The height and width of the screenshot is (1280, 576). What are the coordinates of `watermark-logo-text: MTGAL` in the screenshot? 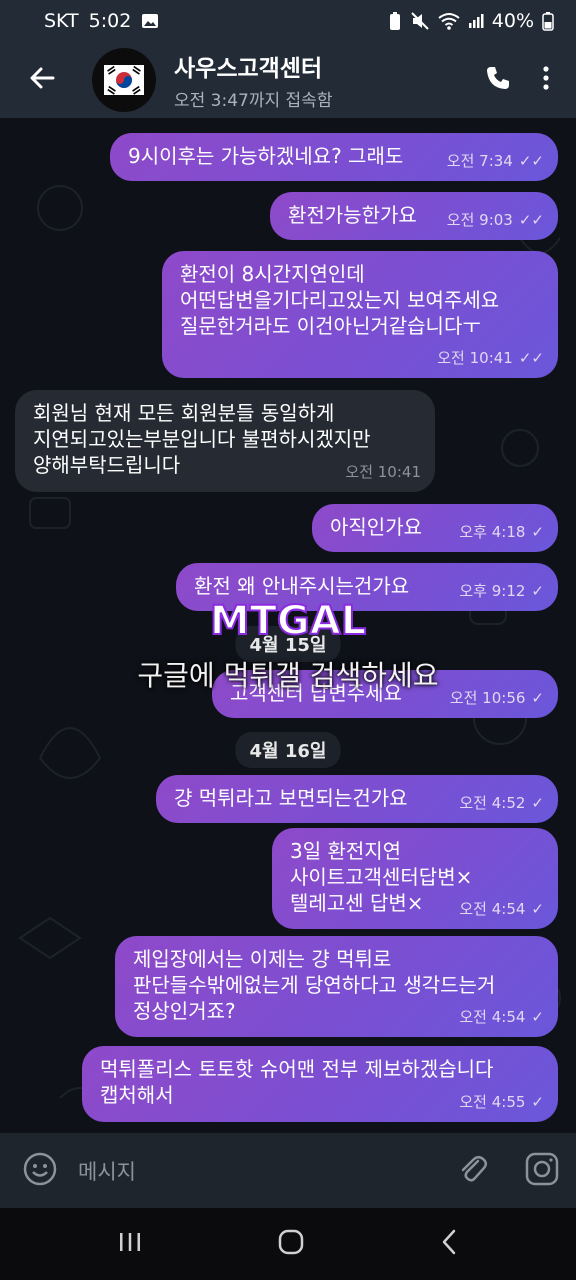 It's located at (288, 621).